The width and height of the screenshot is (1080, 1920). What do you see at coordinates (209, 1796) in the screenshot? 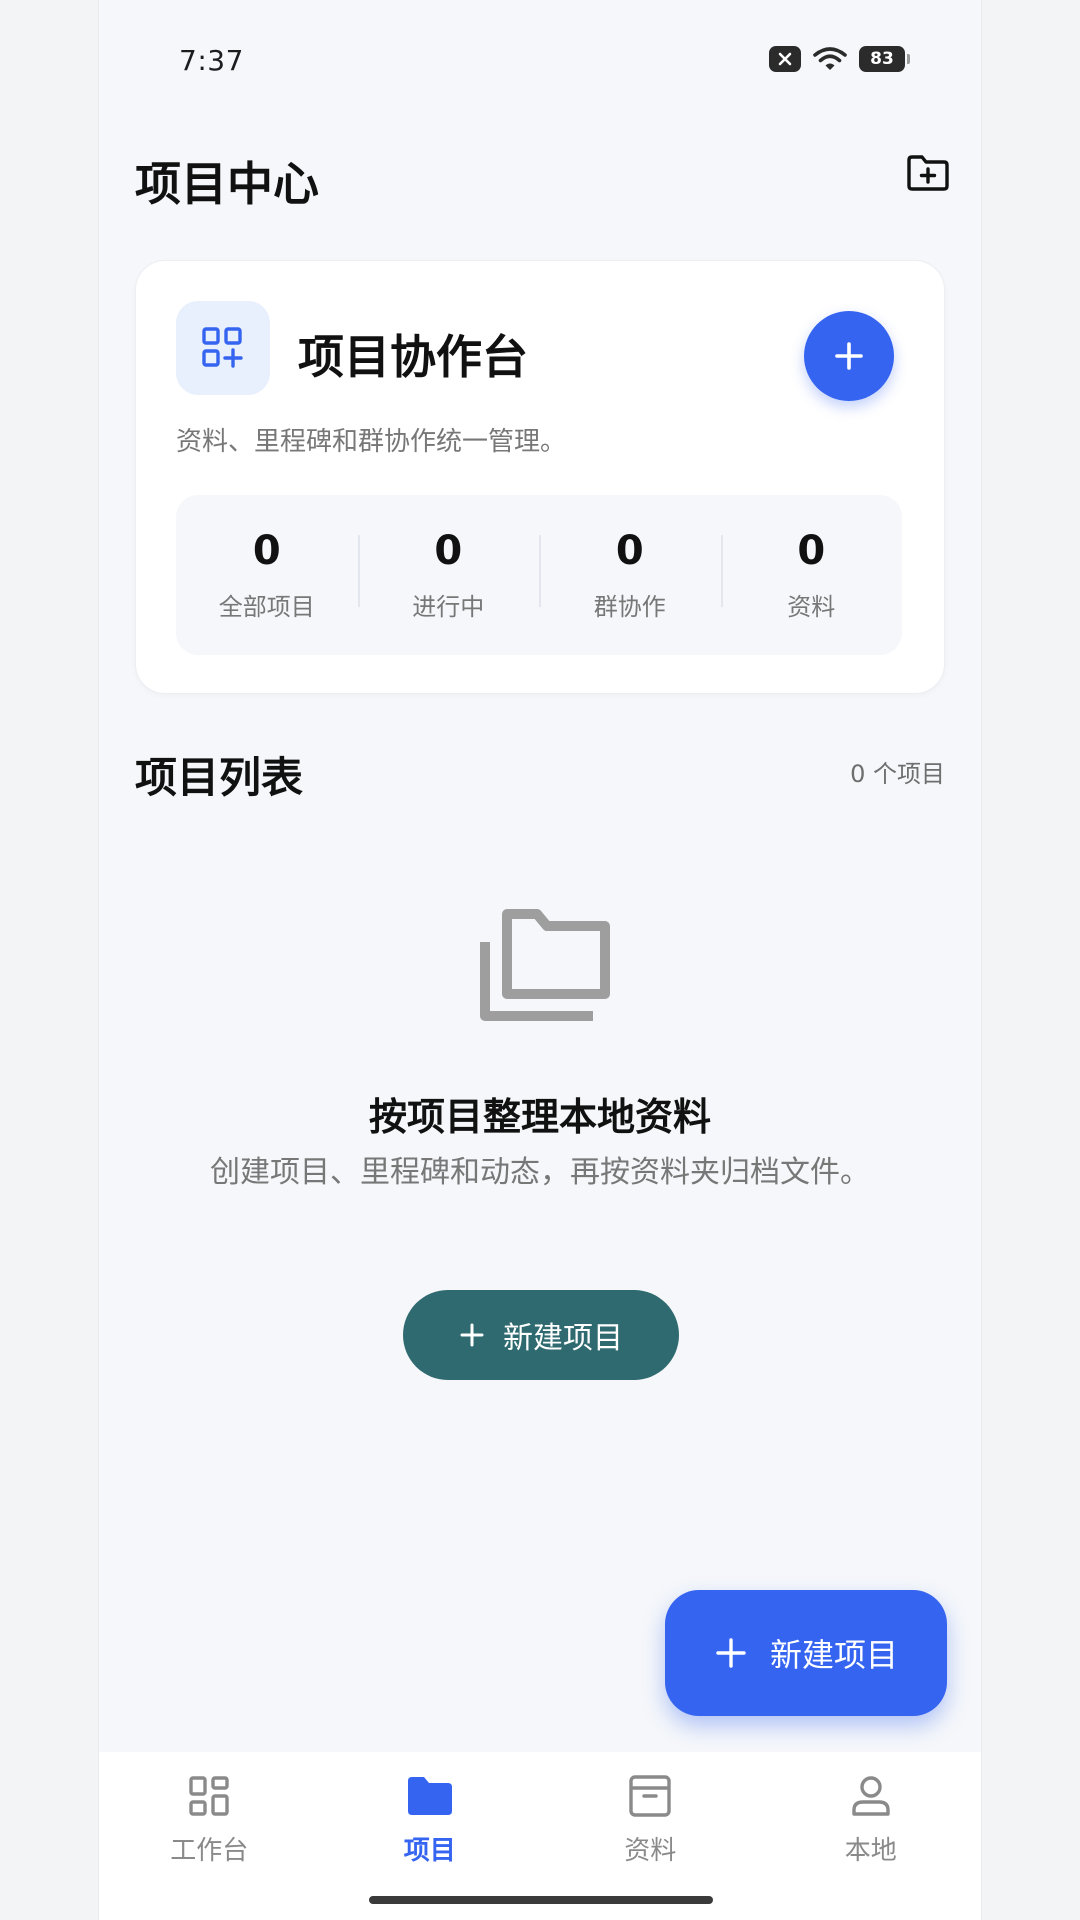
I see `dashboard-icon` at bounding box center [209, 1796].